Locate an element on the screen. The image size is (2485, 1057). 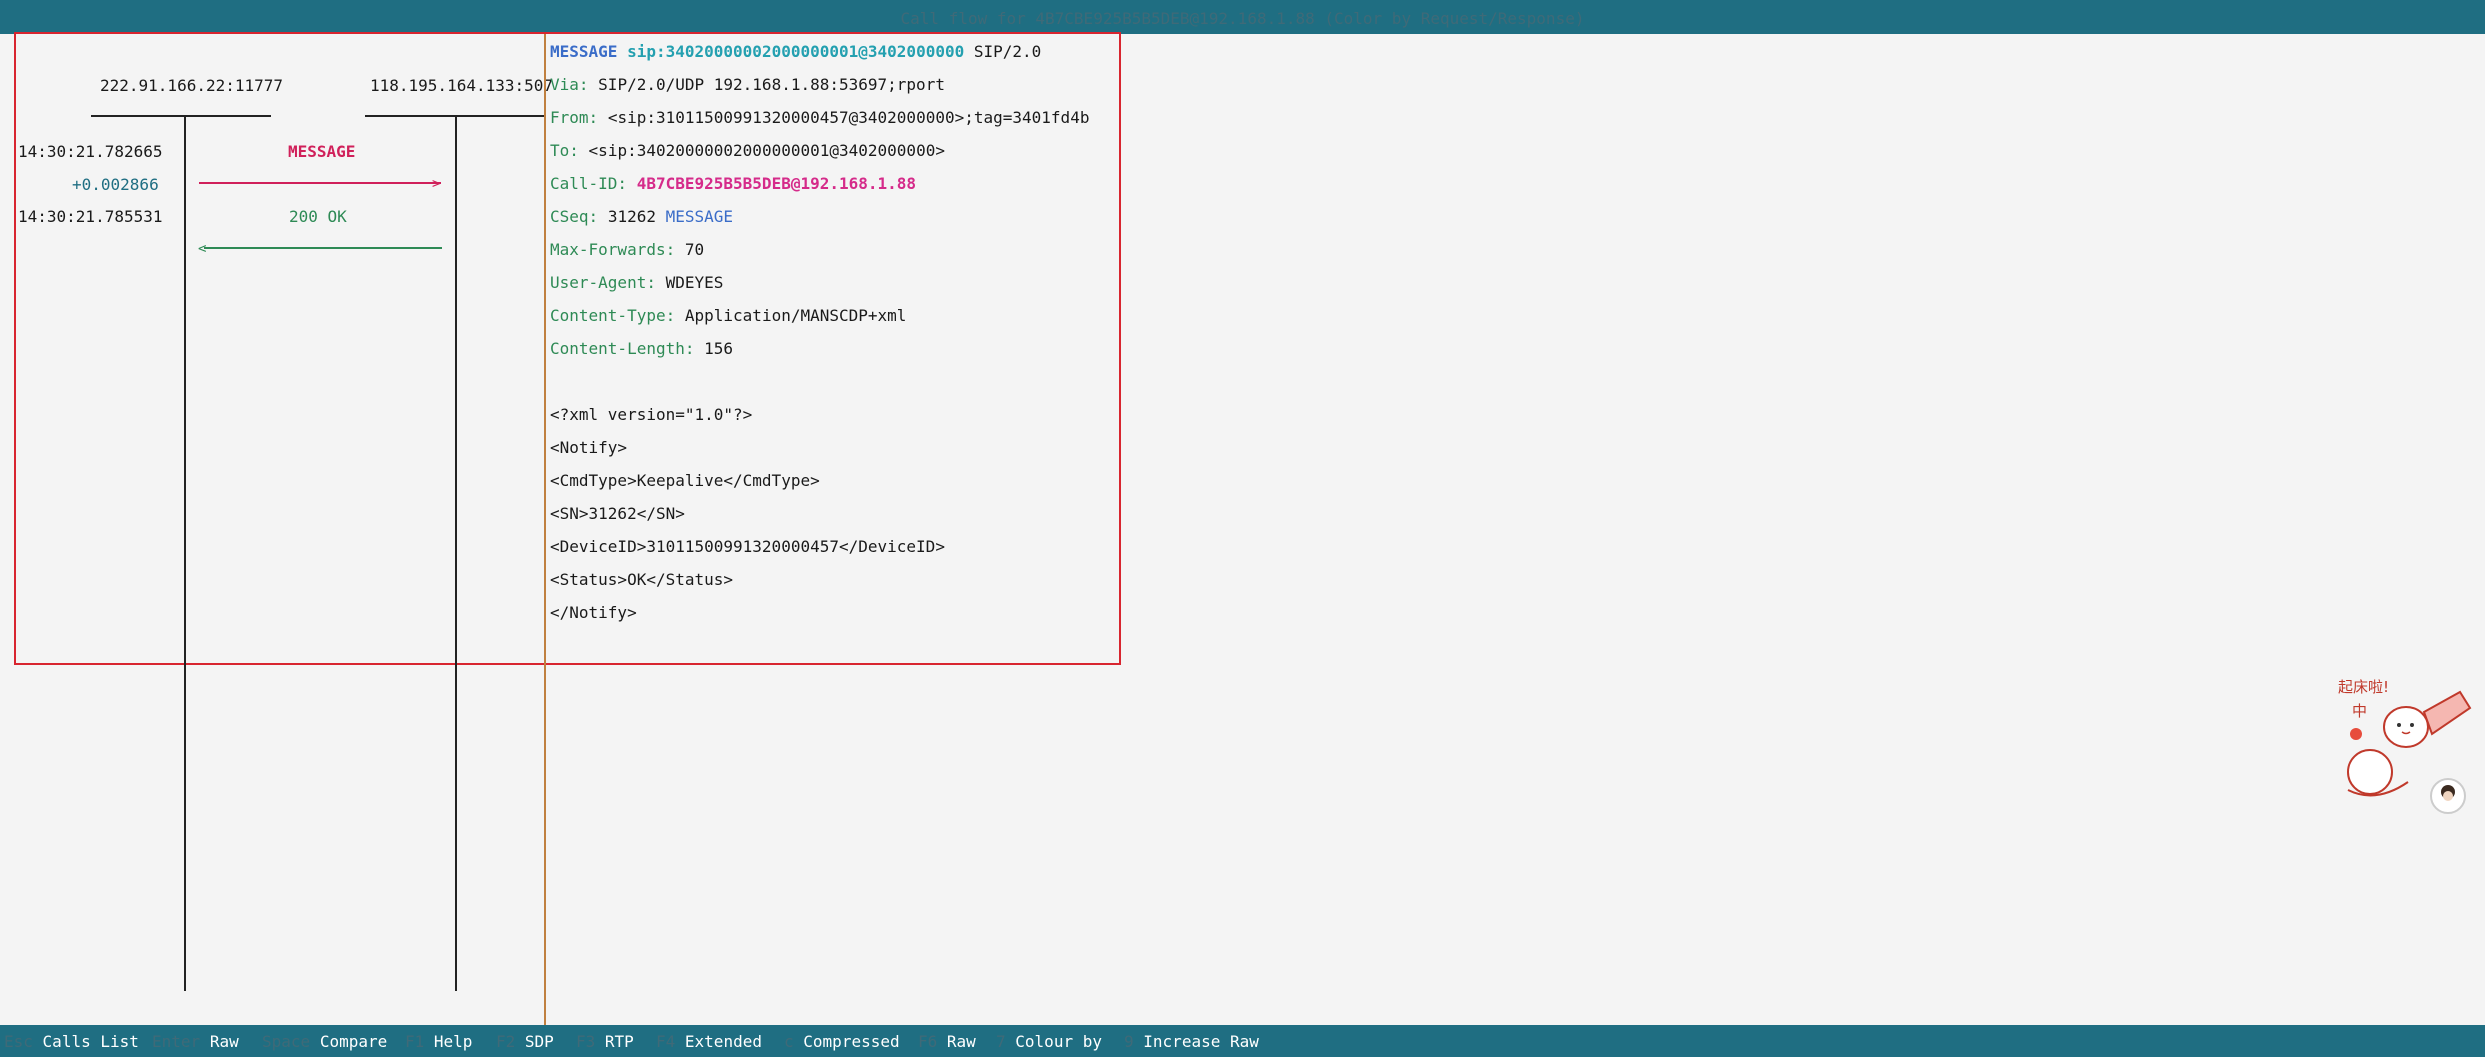
header-name: Max-Forwards: is located at coordinates (613, 249).